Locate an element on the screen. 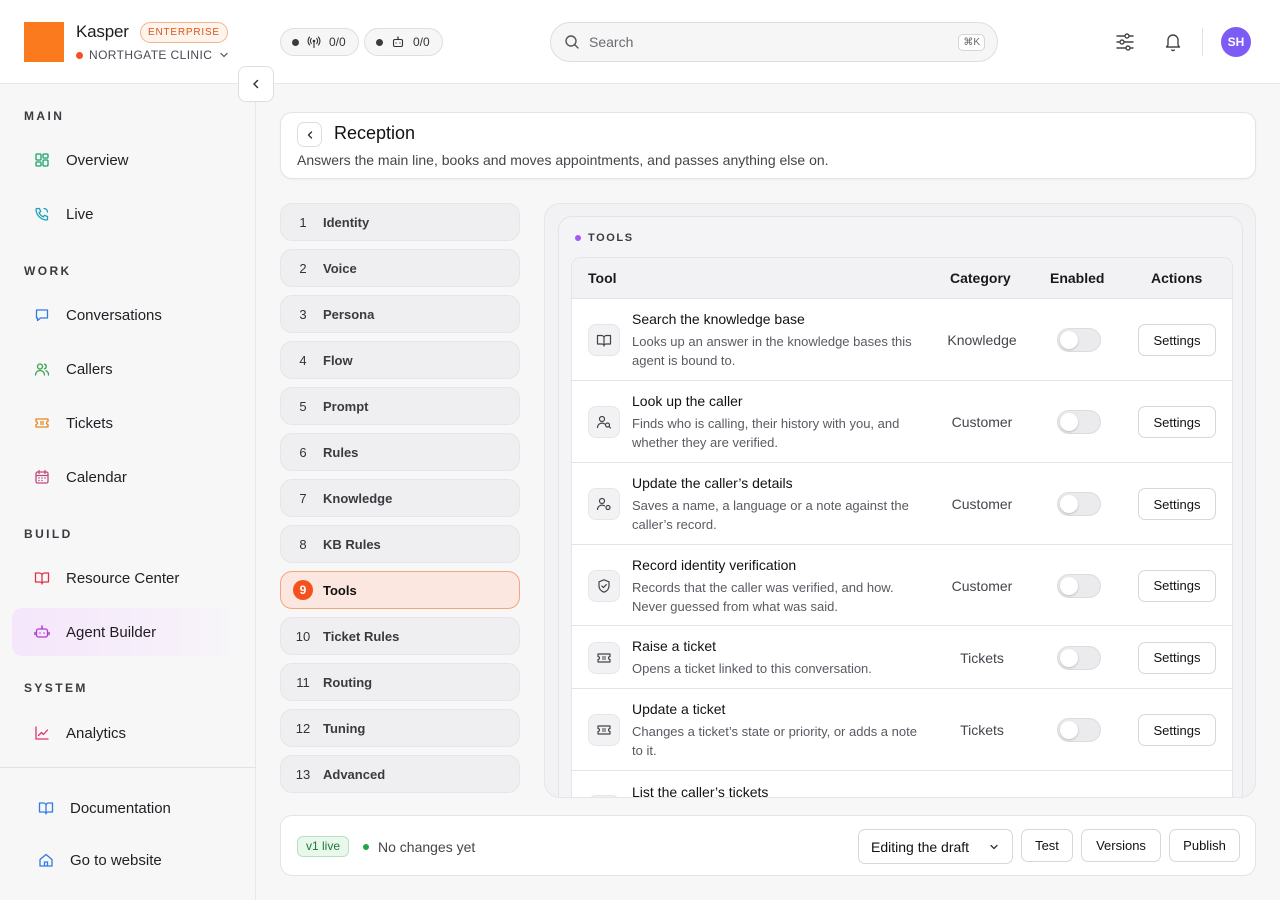  tool-category: Customer is located at coordinates (982, 585).